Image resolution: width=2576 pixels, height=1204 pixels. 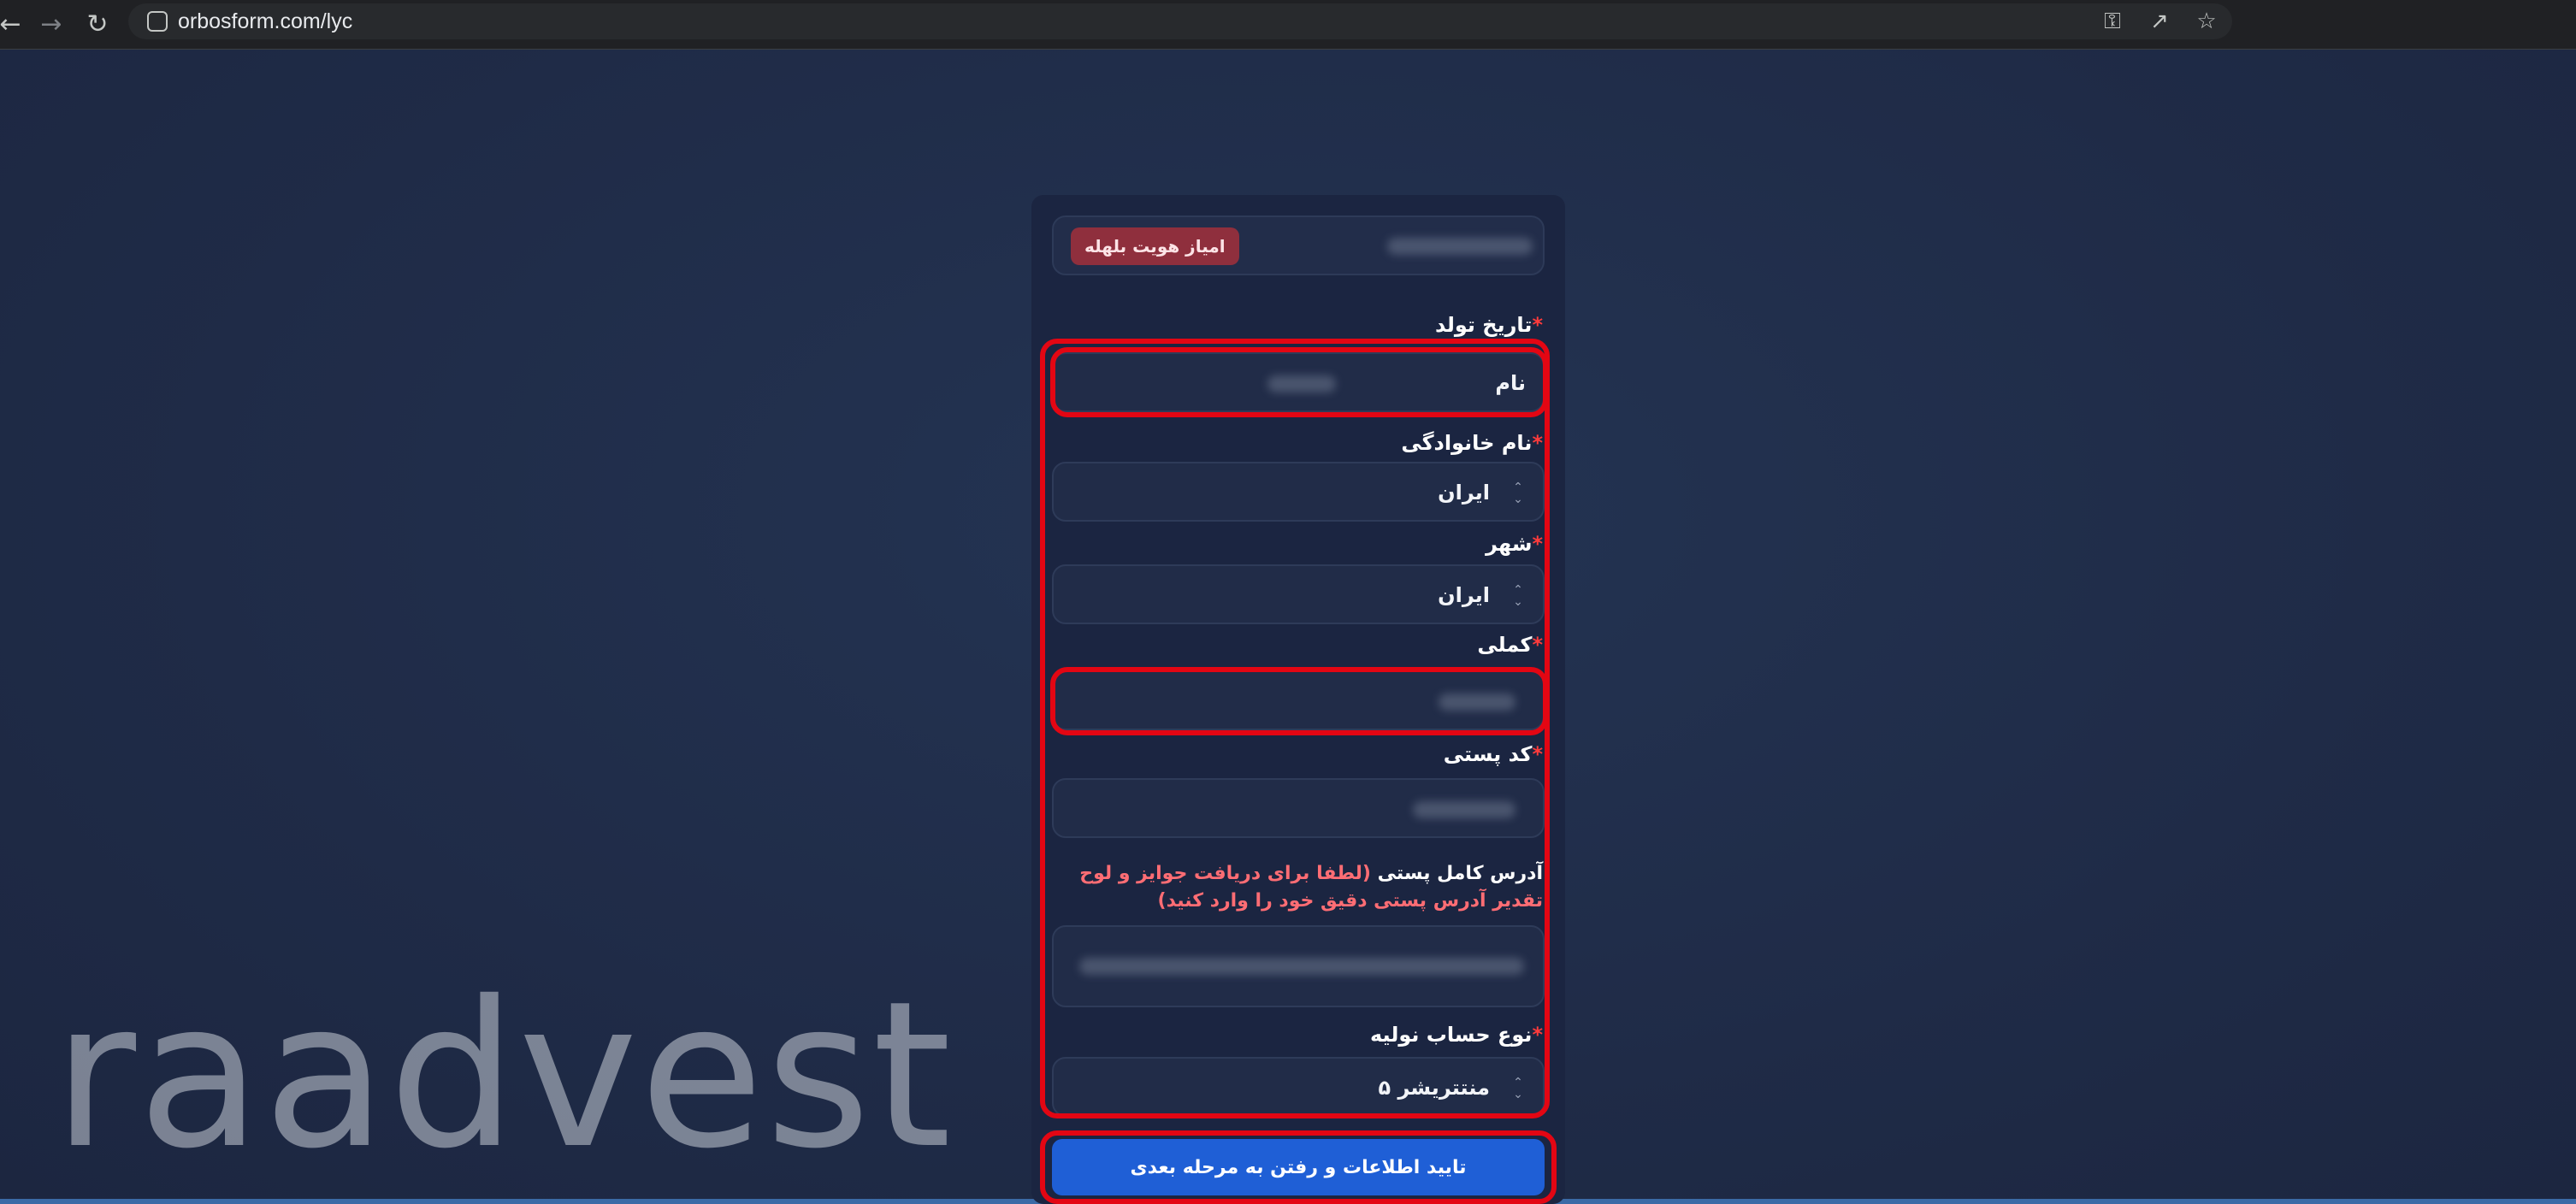 I want to click on reload-icon: ↻, so click(x=97, y=24).